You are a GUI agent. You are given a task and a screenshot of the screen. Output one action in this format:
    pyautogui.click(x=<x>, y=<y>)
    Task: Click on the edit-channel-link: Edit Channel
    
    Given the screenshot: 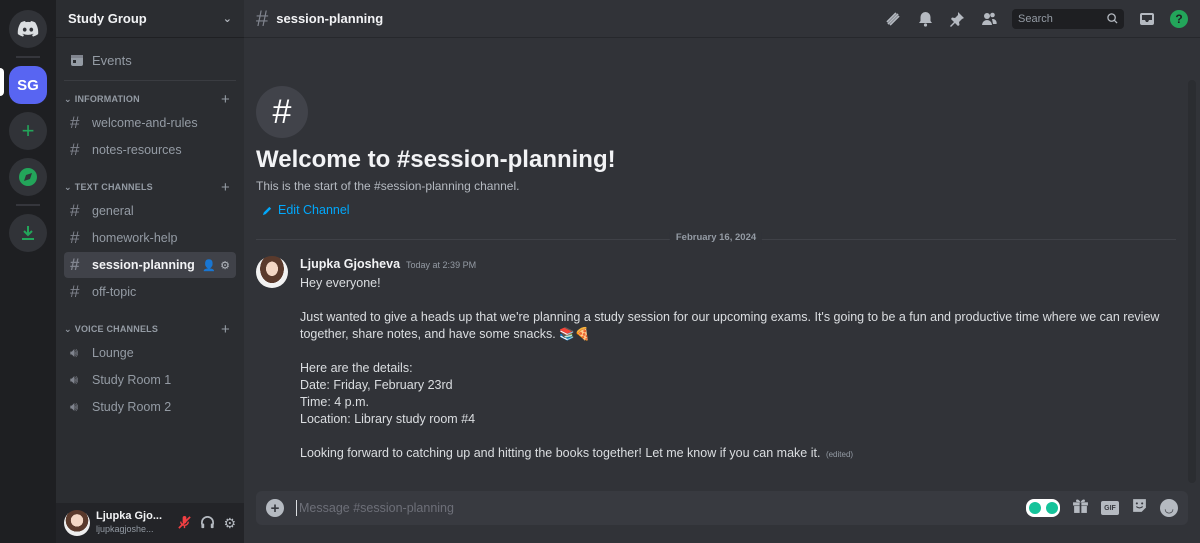 What is the action you would take?
    pyautogui.click(x=306, y=210)
    